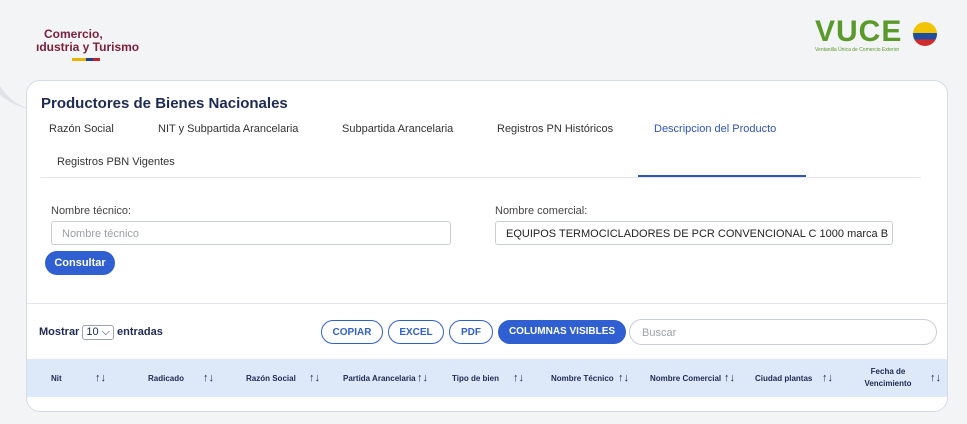  I want to click on th-nombre-comercial: Nombre Comercial, so click(685, 378).